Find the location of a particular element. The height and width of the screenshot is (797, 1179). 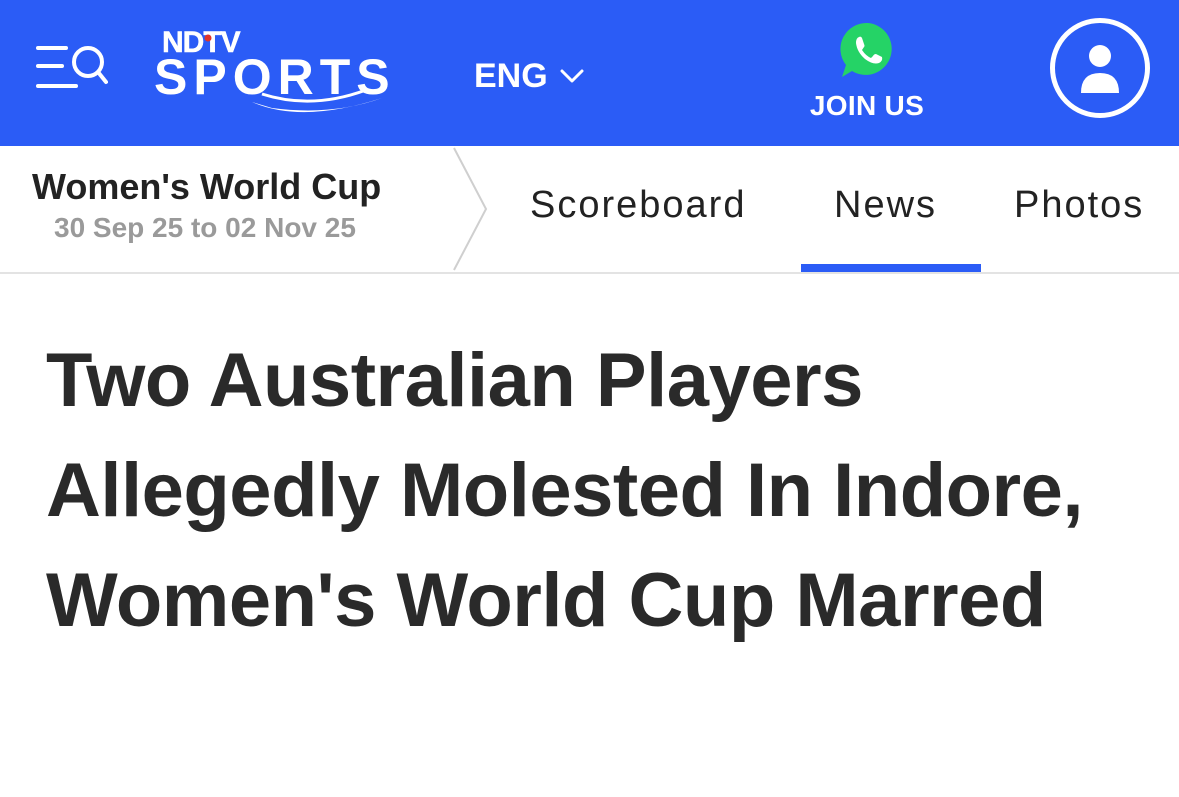

chevron-down-icon is located at coordinates (572, 76).